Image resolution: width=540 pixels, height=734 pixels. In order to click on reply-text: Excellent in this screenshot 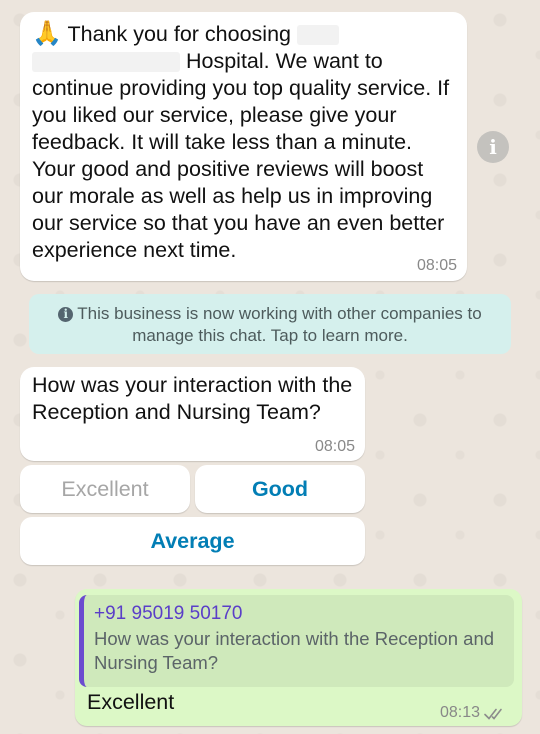, I will do `click(131, 702)`.